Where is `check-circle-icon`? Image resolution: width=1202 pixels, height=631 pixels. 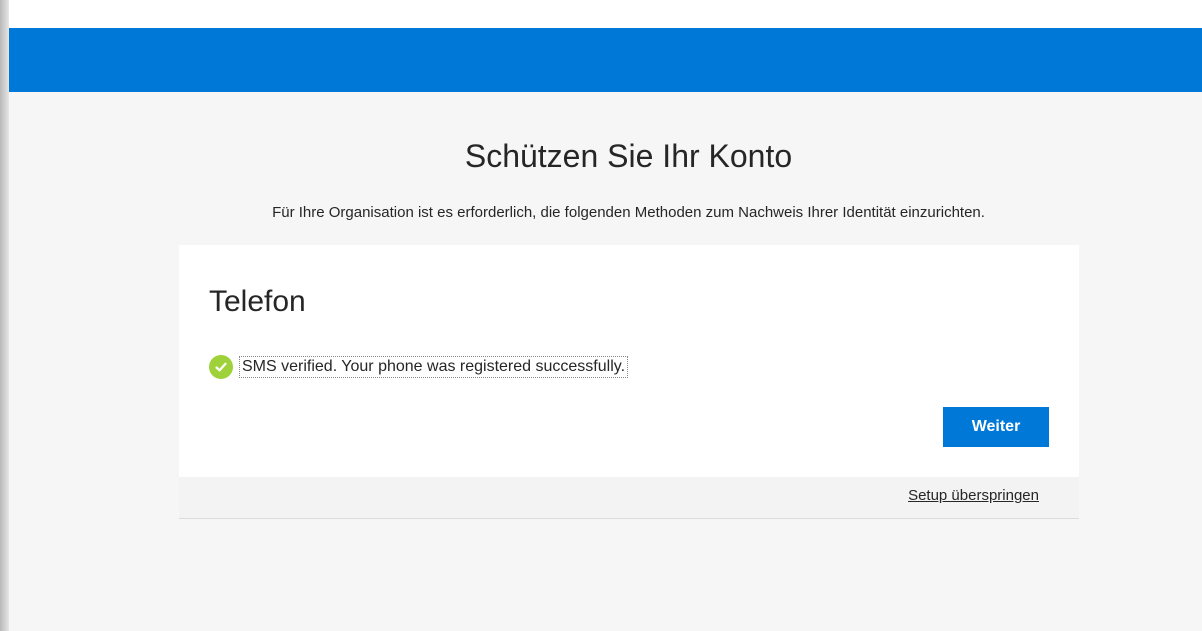 check-circle-icon is located at coordinates (221, 367).